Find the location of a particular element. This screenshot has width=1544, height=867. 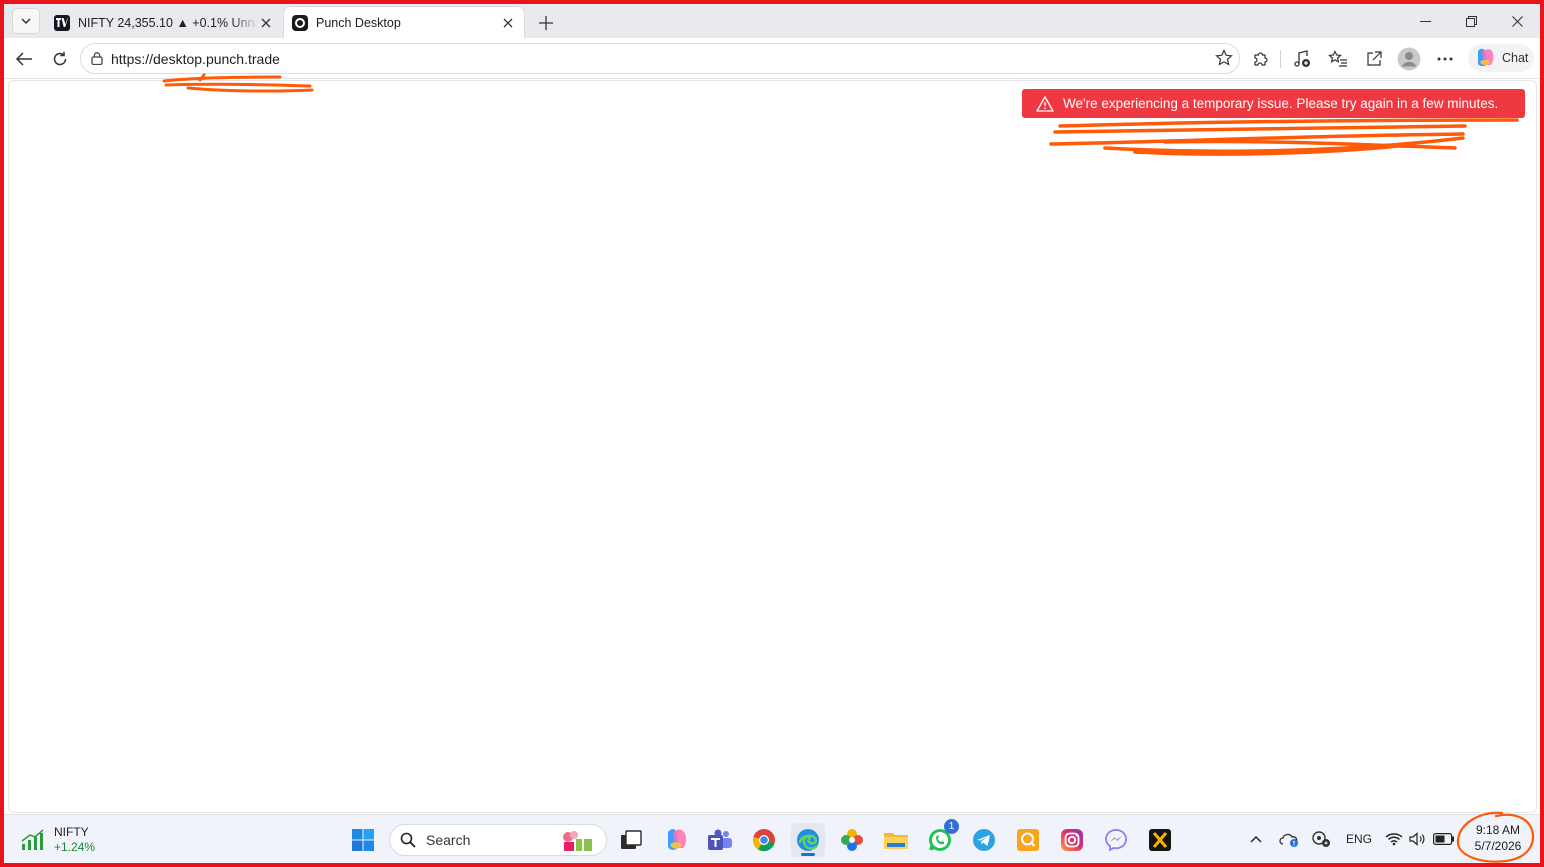

edge-app is located at coordinates (808, 840).